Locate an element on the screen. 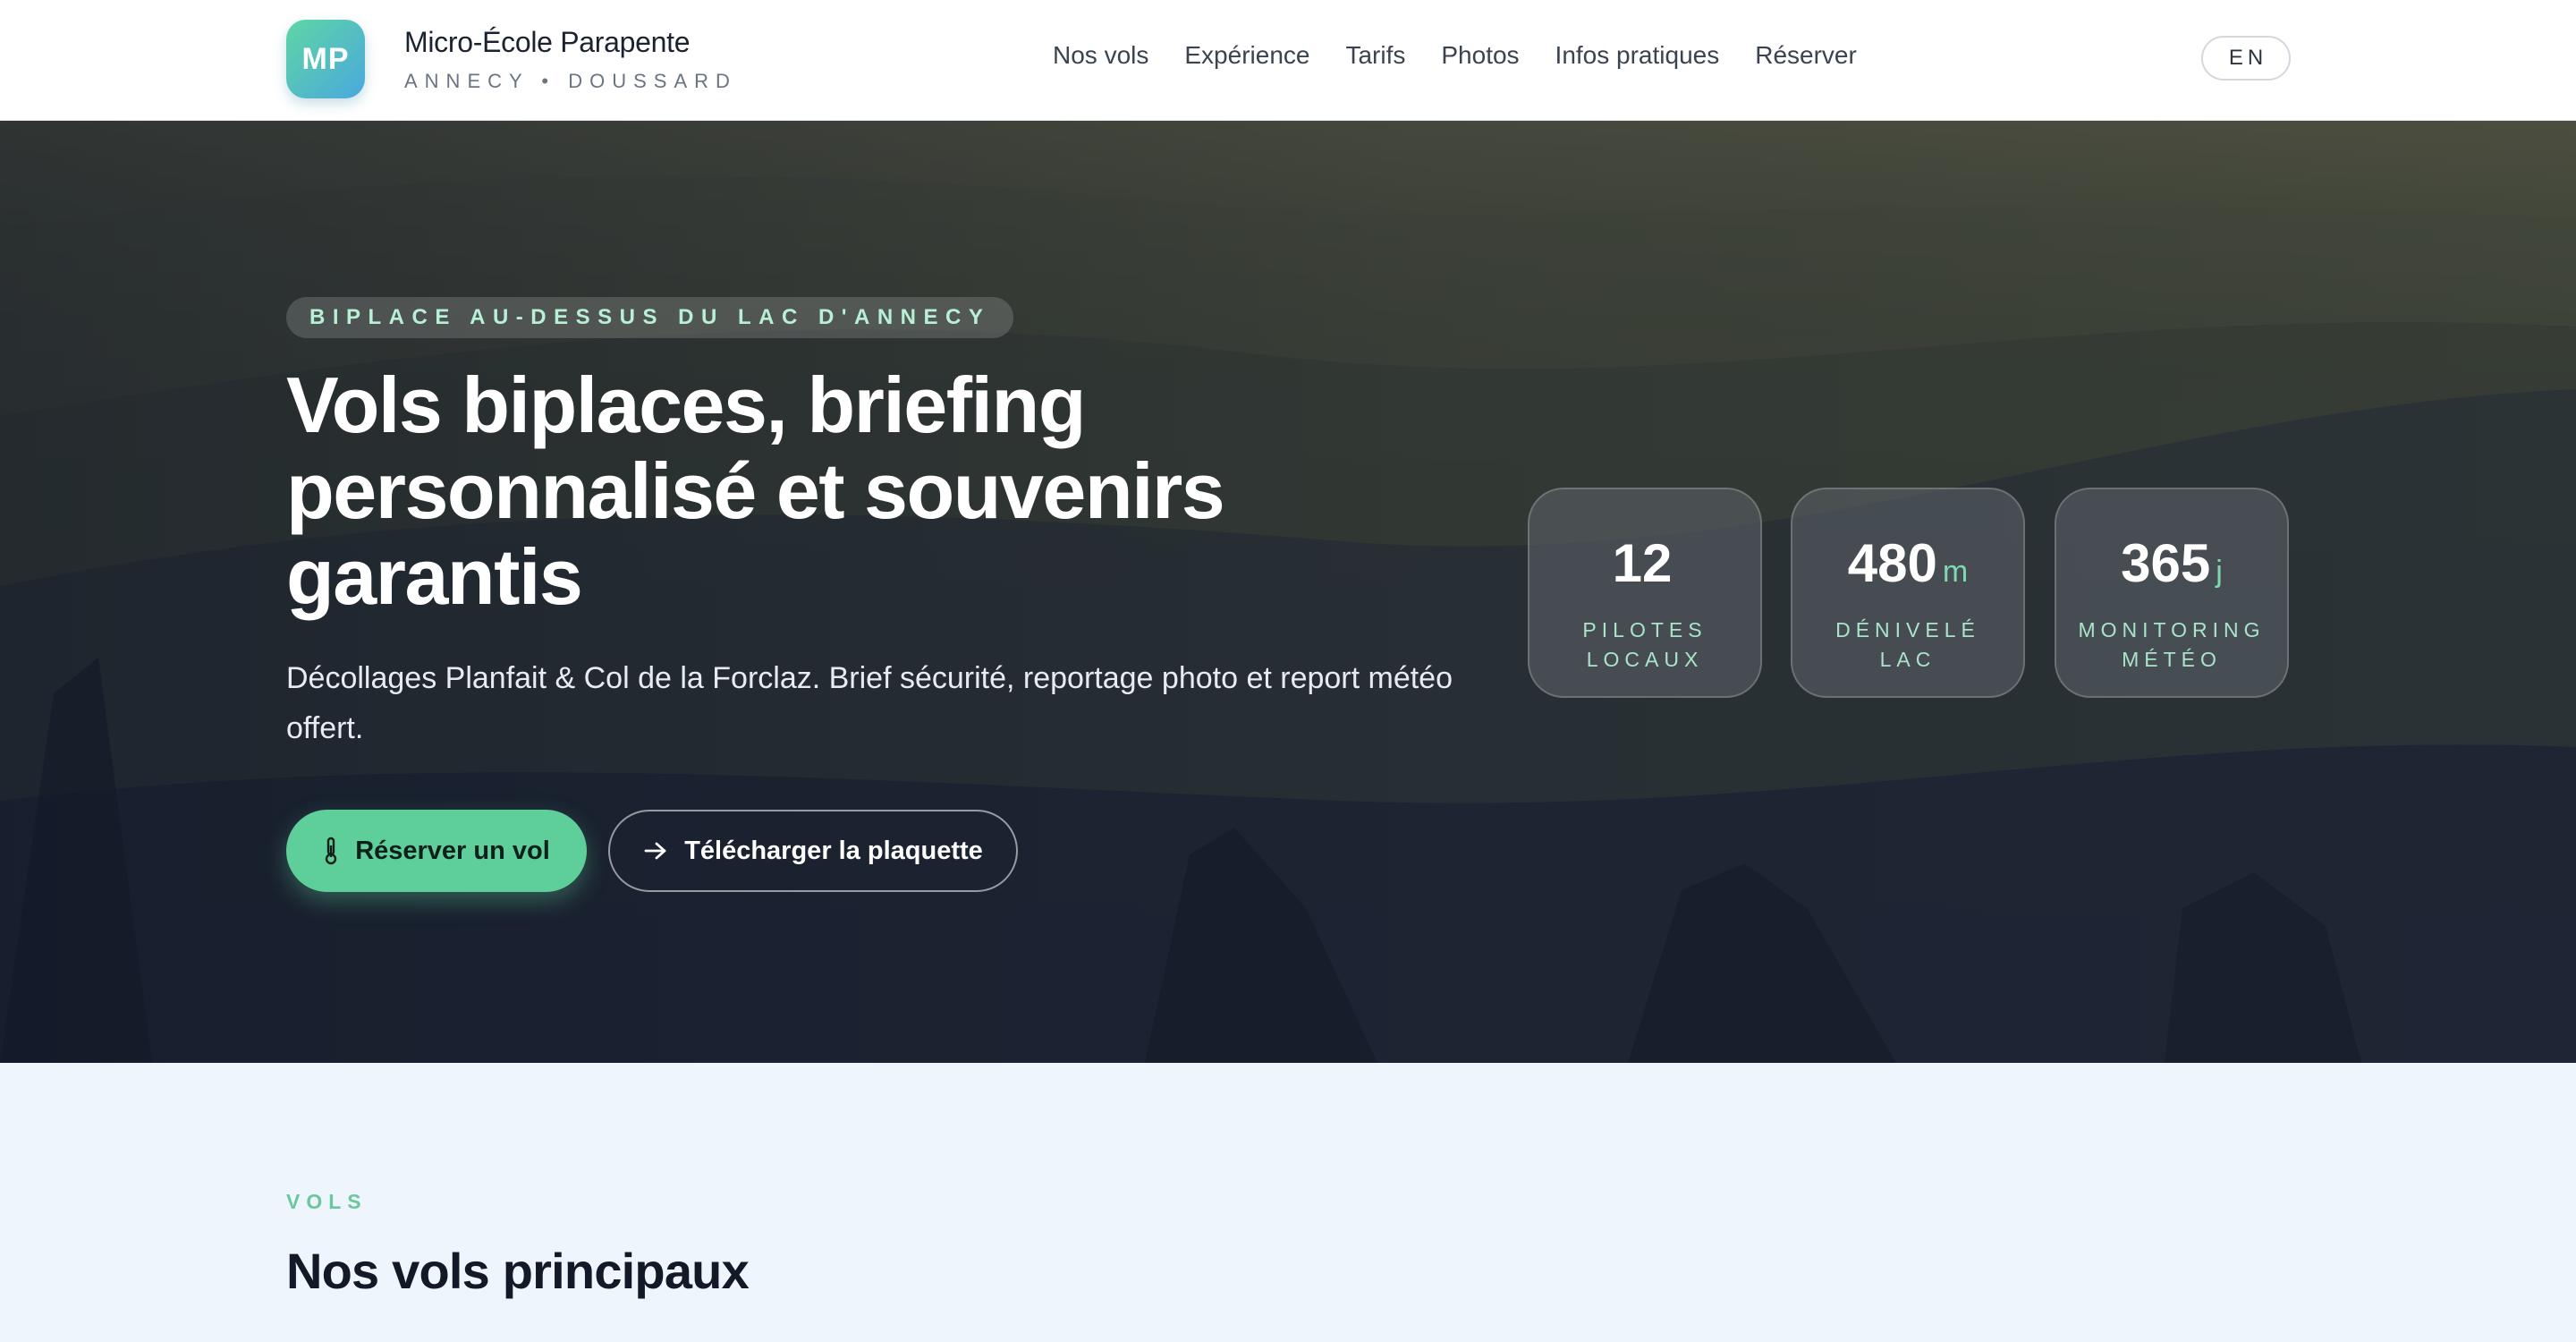 The height and width of the screenshot is (1342, 2576). nav-link-nos-vols: Nos vols is located at coordinates (1100, 56).